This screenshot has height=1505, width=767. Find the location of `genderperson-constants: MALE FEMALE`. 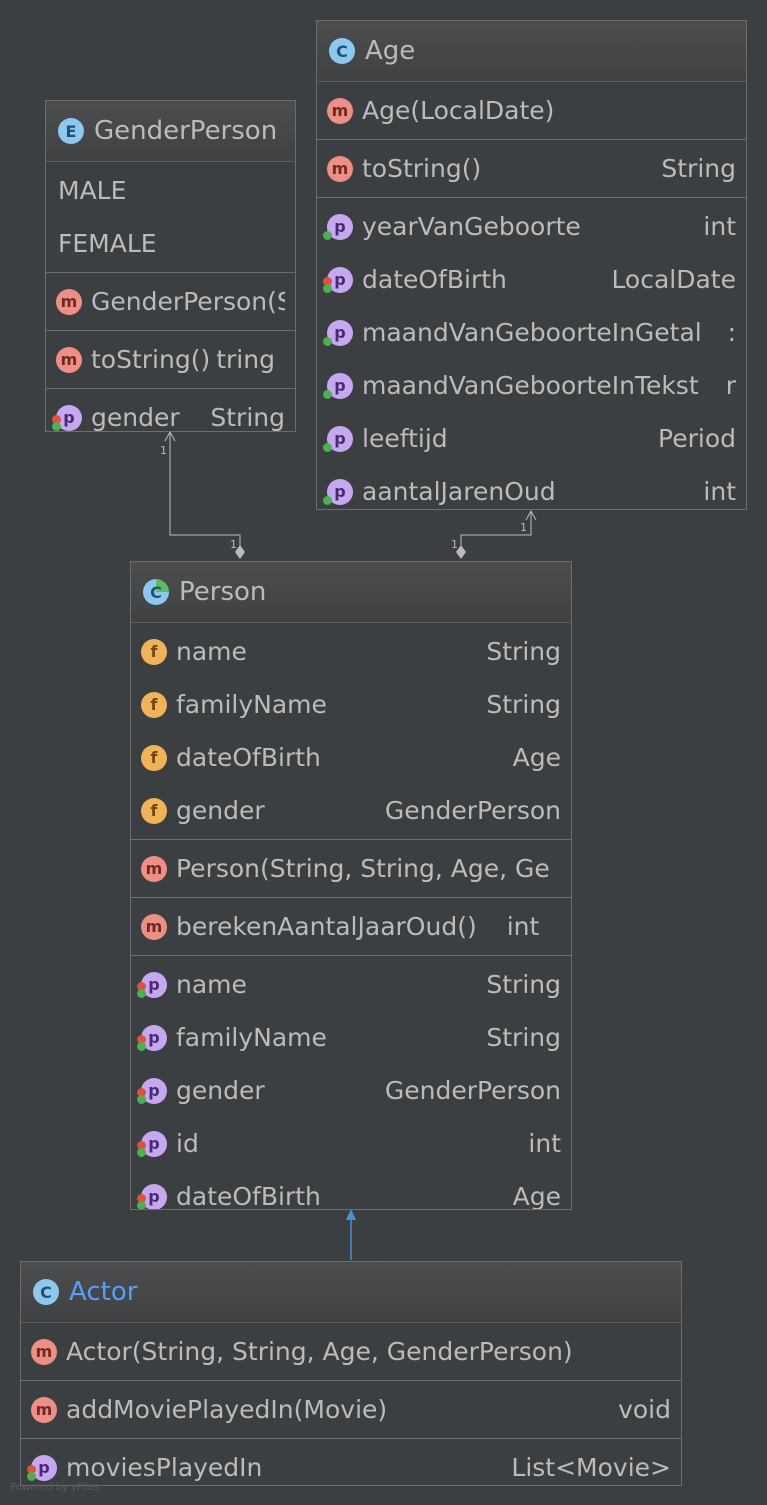

genderperson-constants: MALE FEMALE is located at coordinates (170, 217).